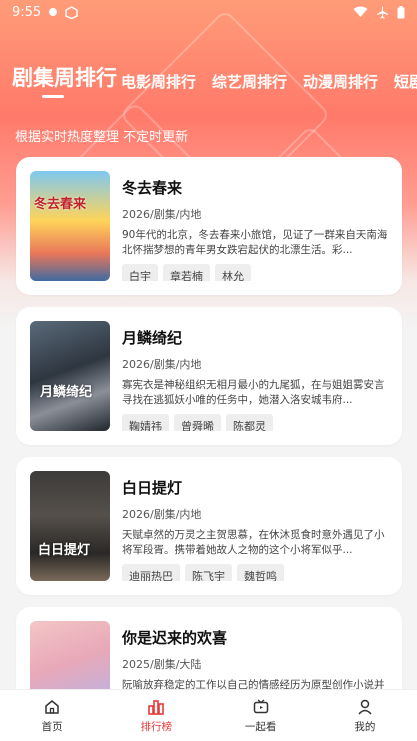 This screenshot has height=741, width=417. I want to click on cast-chip: 迪丽热巴, so click(151, 572).